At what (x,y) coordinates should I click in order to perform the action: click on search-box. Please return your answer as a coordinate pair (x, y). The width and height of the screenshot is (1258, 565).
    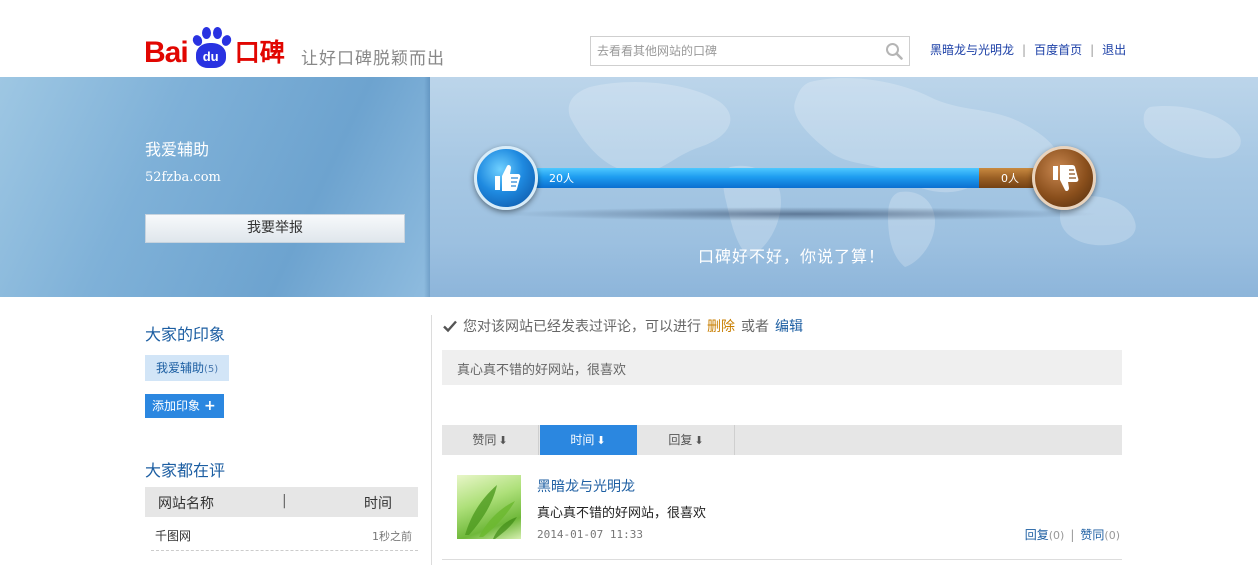
    Looking at the image, I should click on (750, 51).